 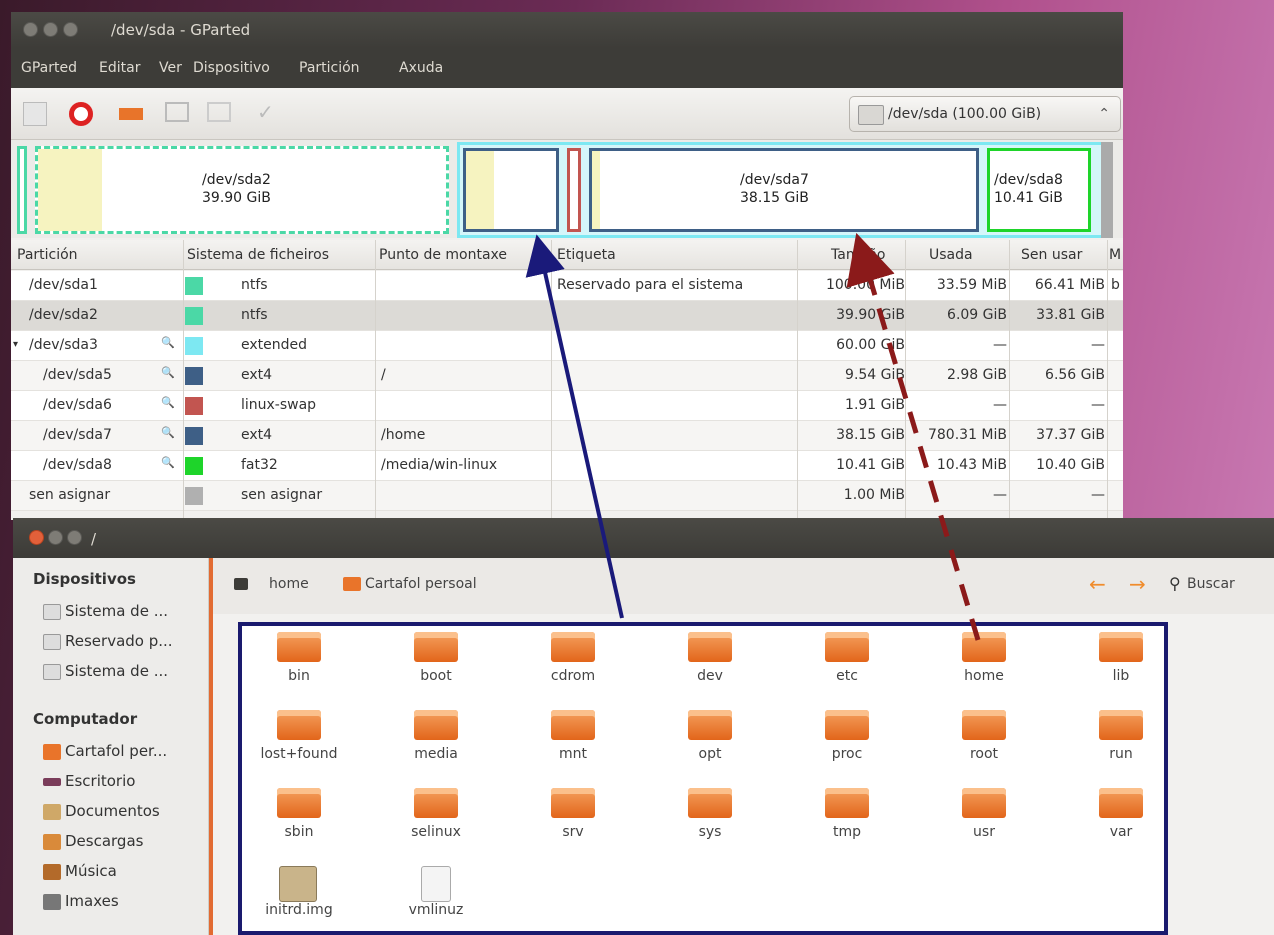 What do you see at coordinates (436, 824) in the screenshot?
I see `file-item: selinux` at bounding box center [436, 824].